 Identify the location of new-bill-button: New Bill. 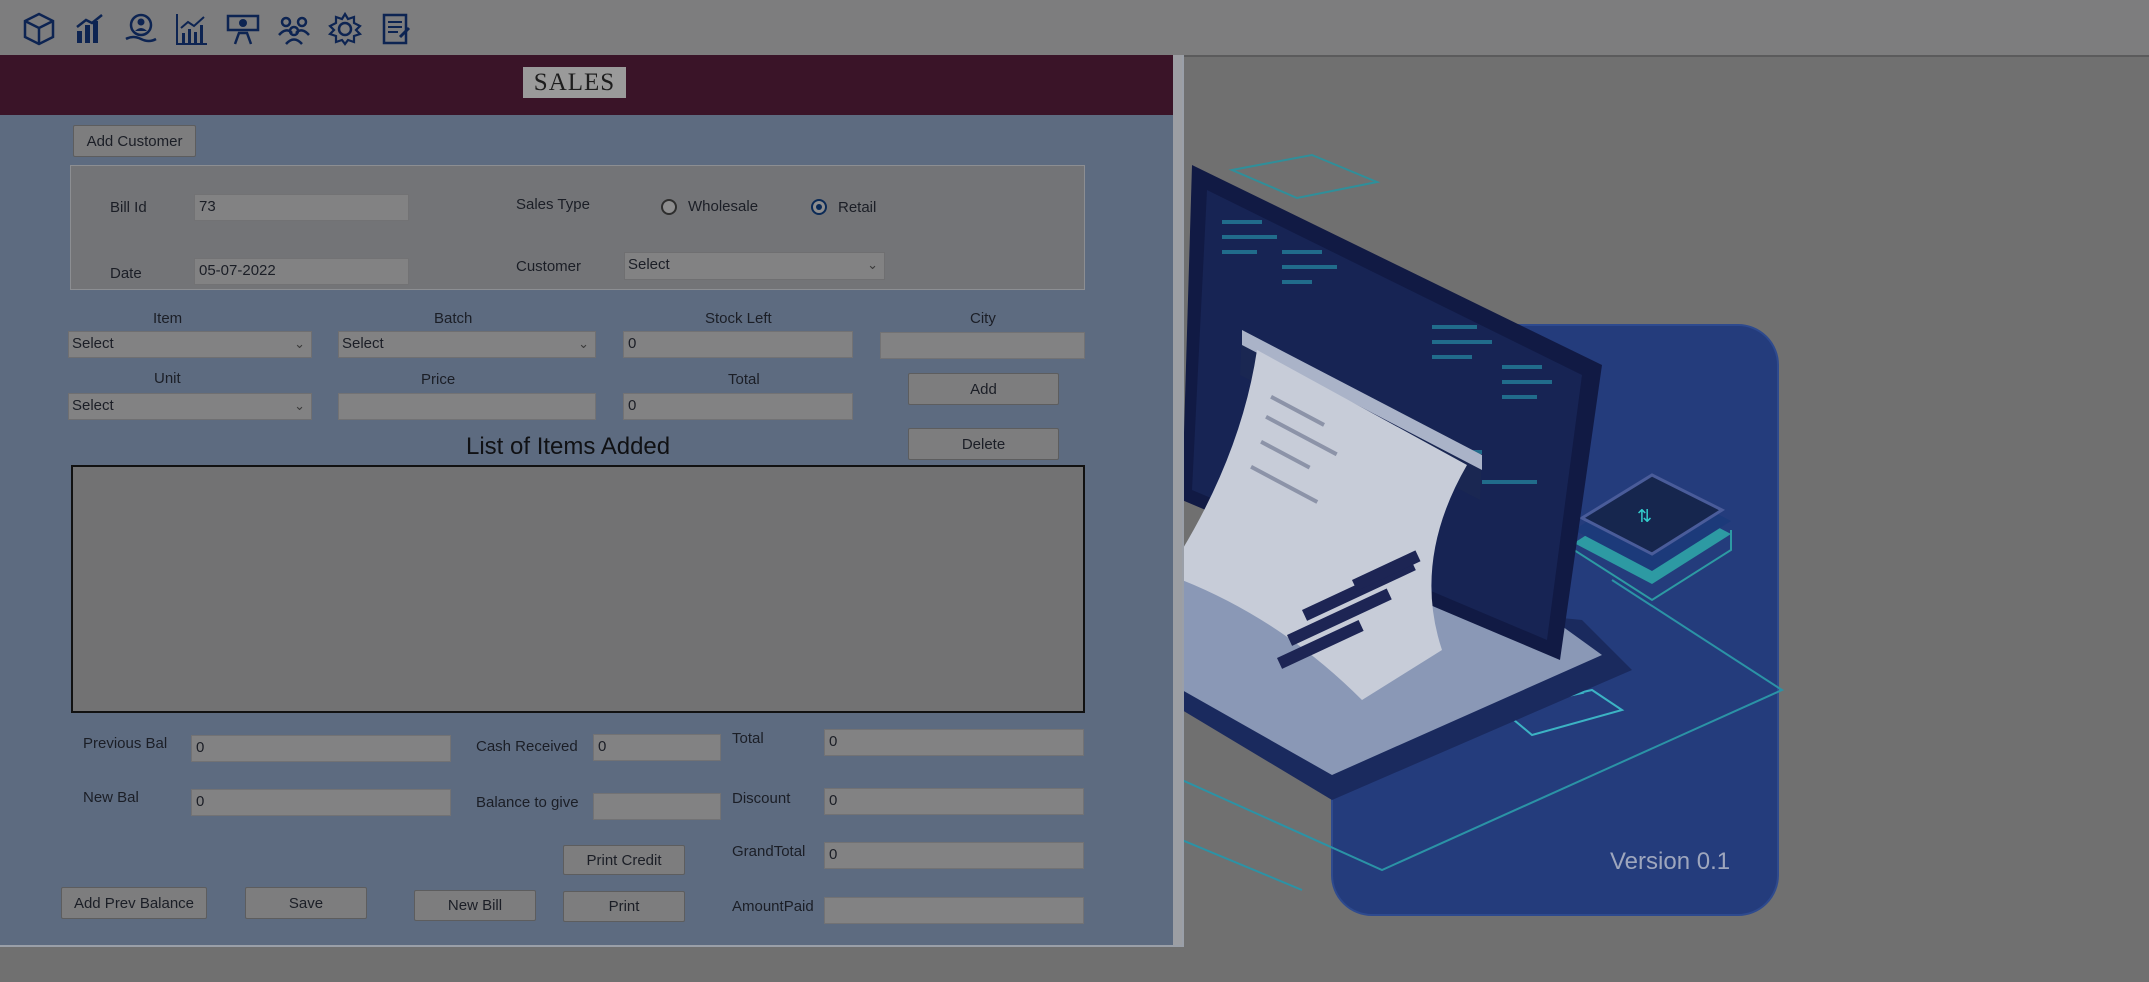
(475, 905).